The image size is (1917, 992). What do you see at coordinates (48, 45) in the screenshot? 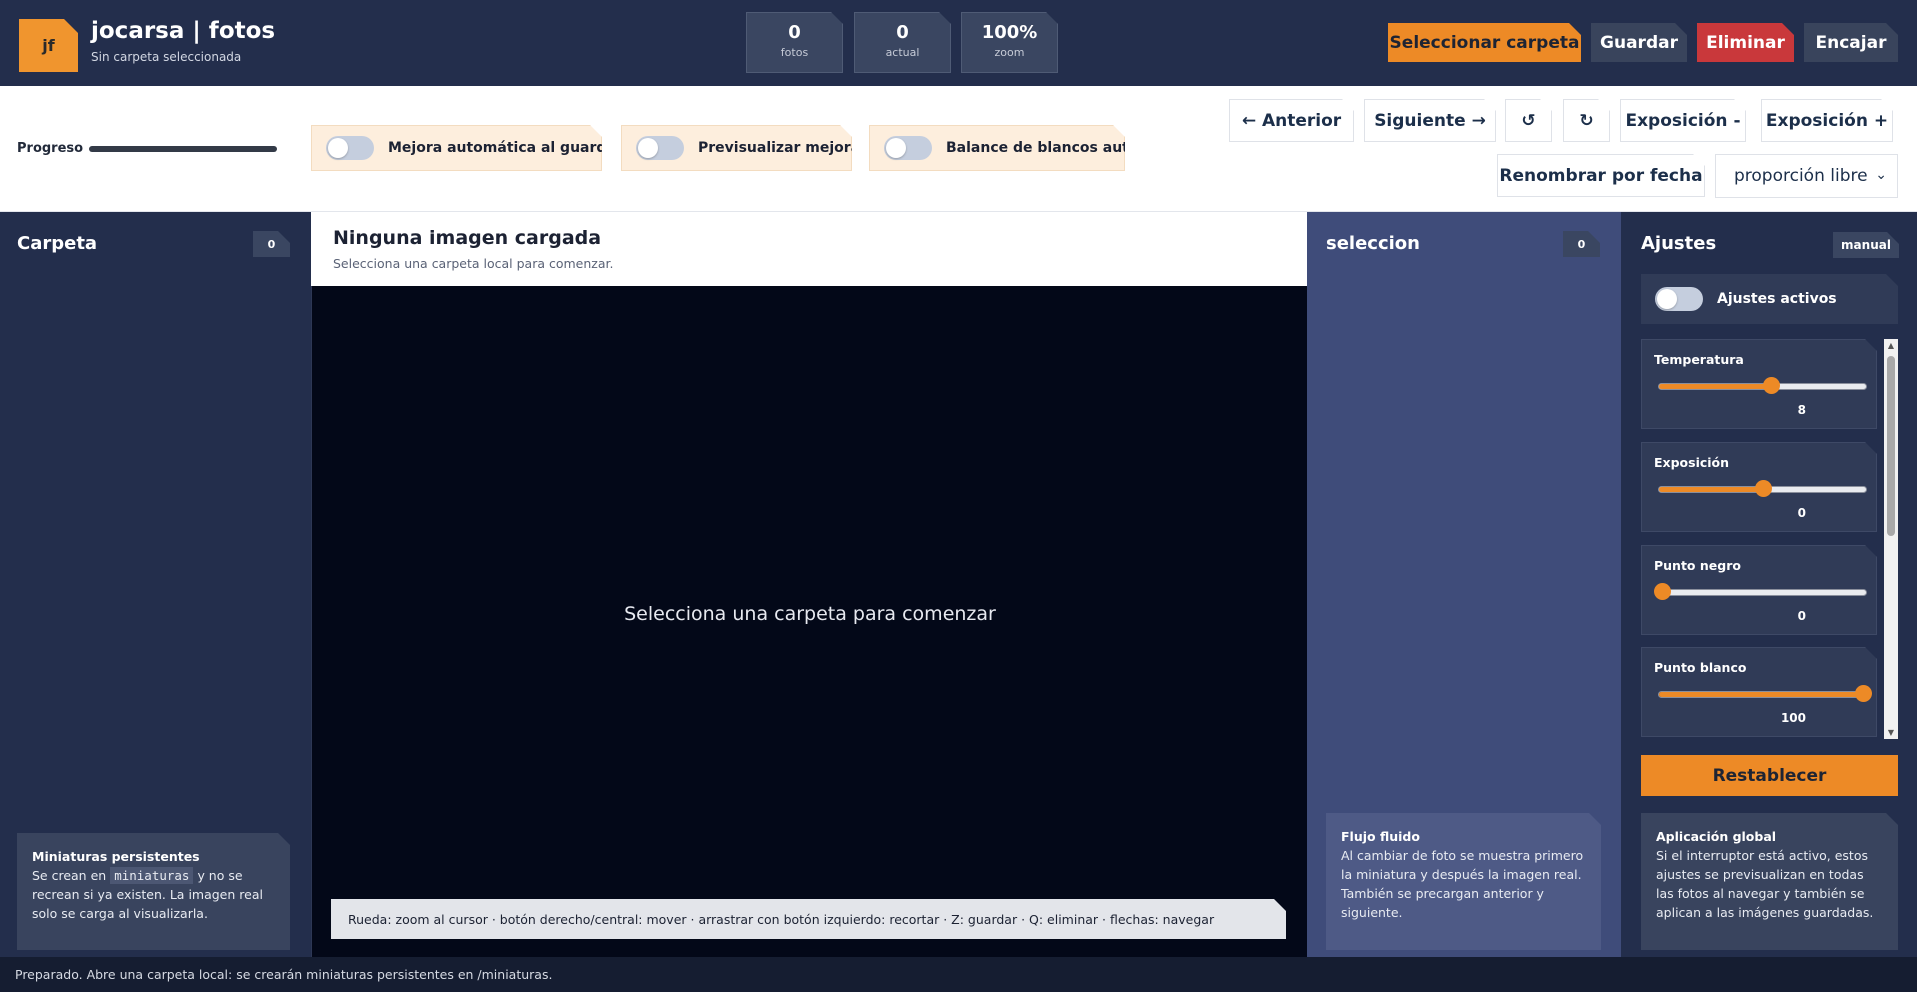
I see `app-logo: jf` at bounding box center [48, 45].